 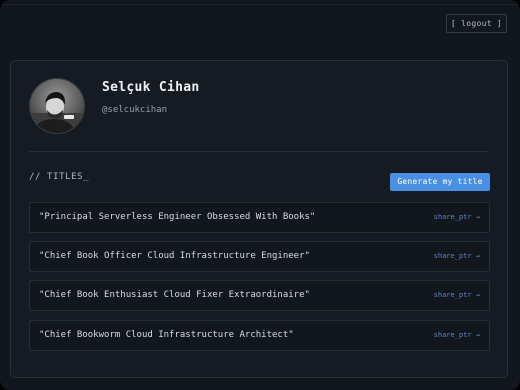 What do you see at coordinates (151, 87) in the screenshot?
I see `profile-name: Selçuk Cihan` at bounding box center [151, 87].